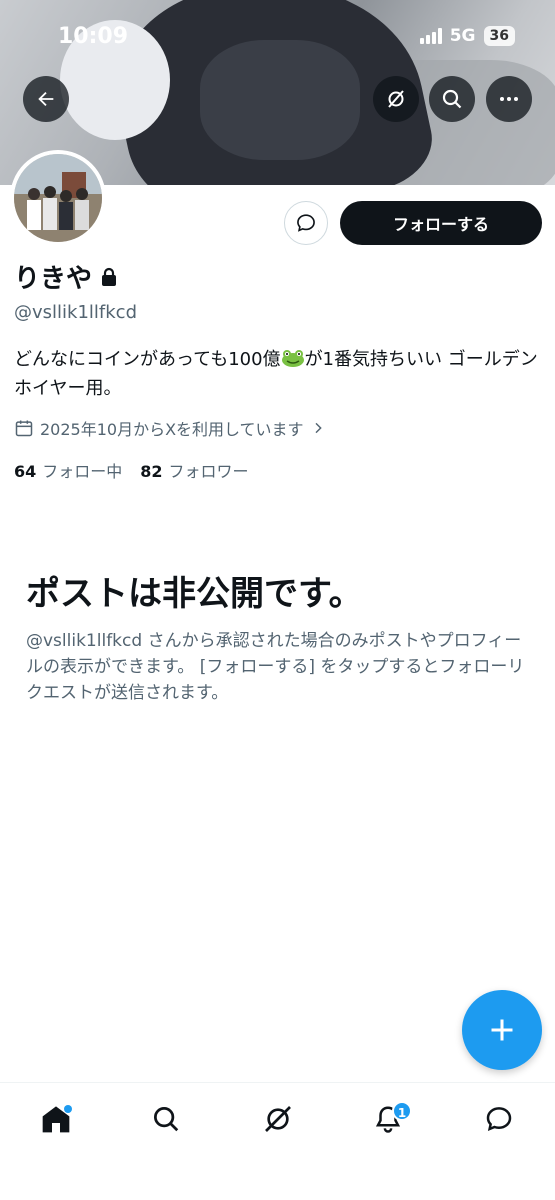  I want to click on nav-home, so click(56, 1119).